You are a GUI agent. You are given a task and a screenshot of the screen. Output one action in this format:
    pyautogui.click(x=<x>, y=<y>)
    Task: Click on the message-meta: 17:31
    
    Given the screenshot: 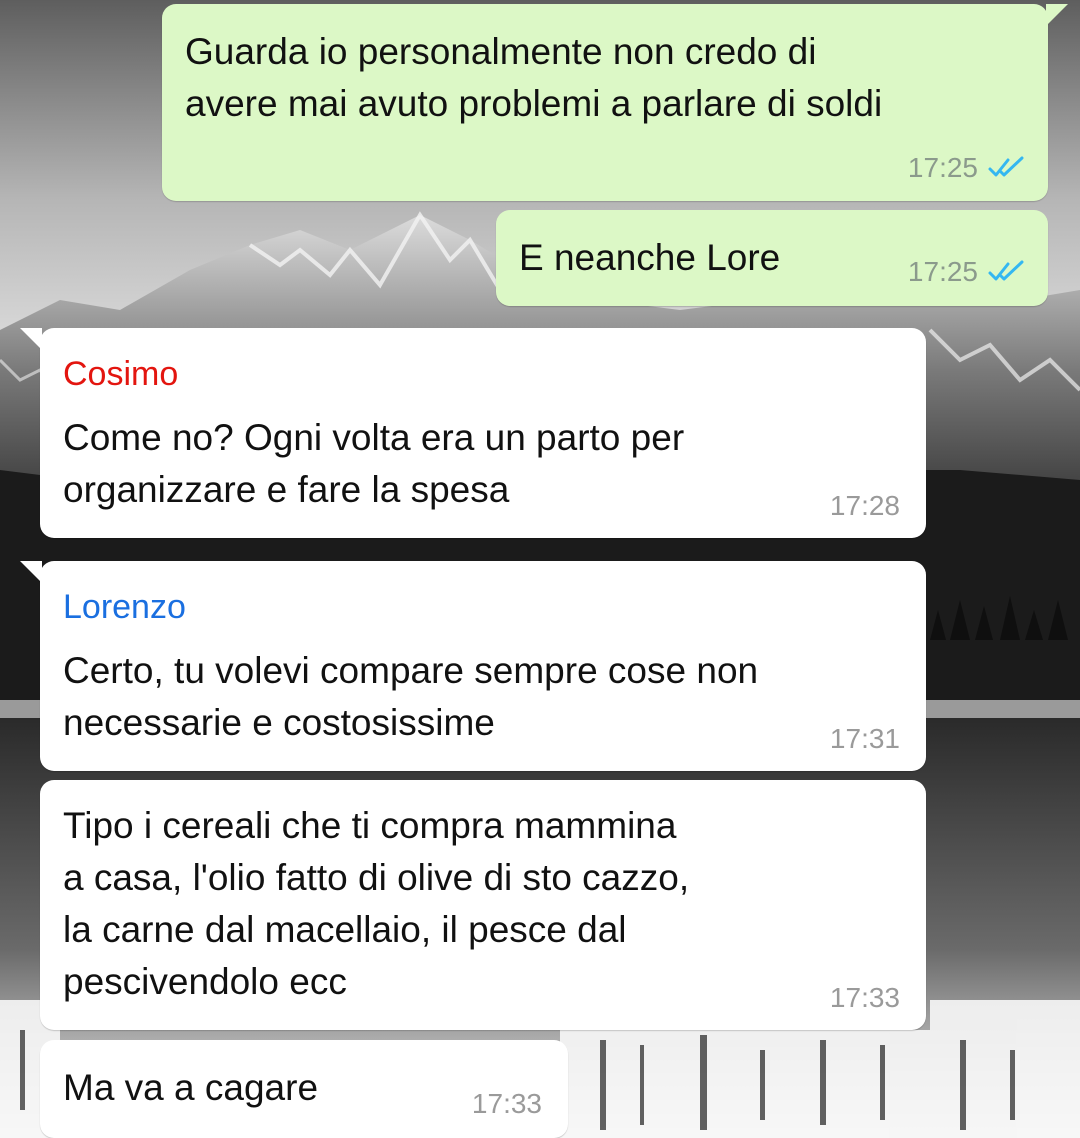 What is the action you would take?
    pyautogui.click(x=865, y=739)
    